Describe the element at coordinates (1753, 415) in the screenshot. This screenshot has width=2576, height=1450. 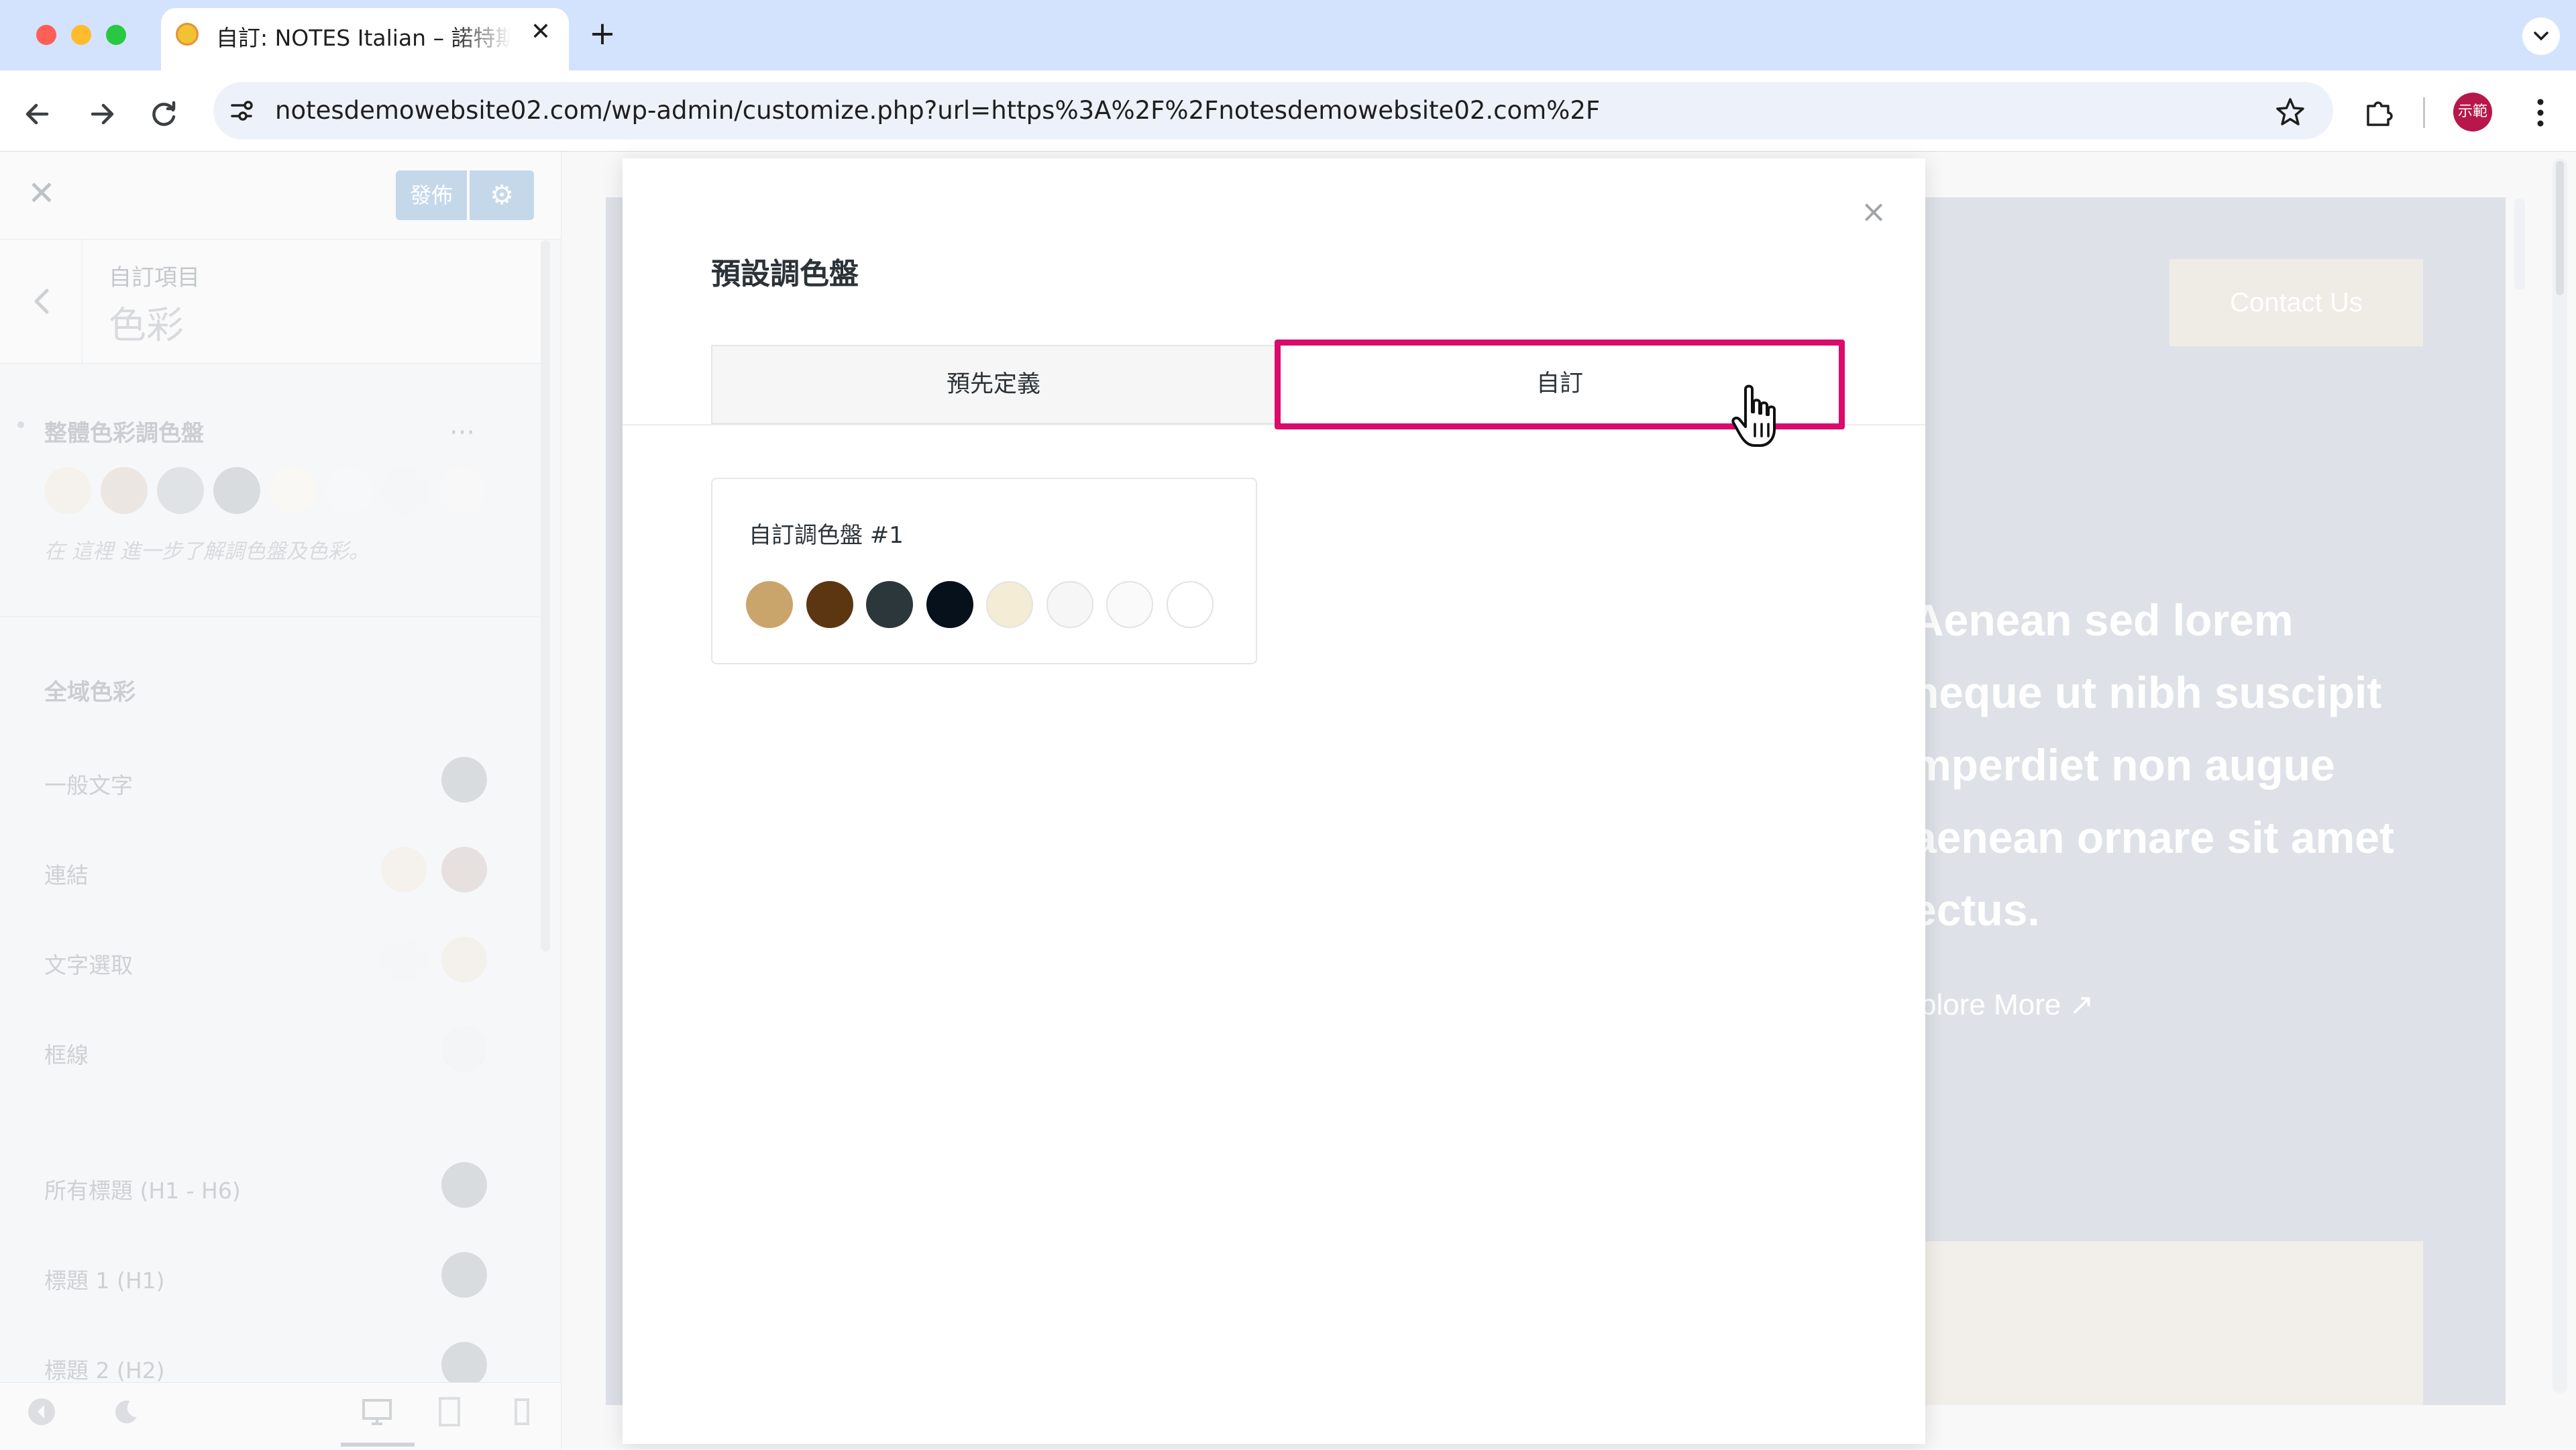
I see `pointer-hand-cursor-icon` at that location.